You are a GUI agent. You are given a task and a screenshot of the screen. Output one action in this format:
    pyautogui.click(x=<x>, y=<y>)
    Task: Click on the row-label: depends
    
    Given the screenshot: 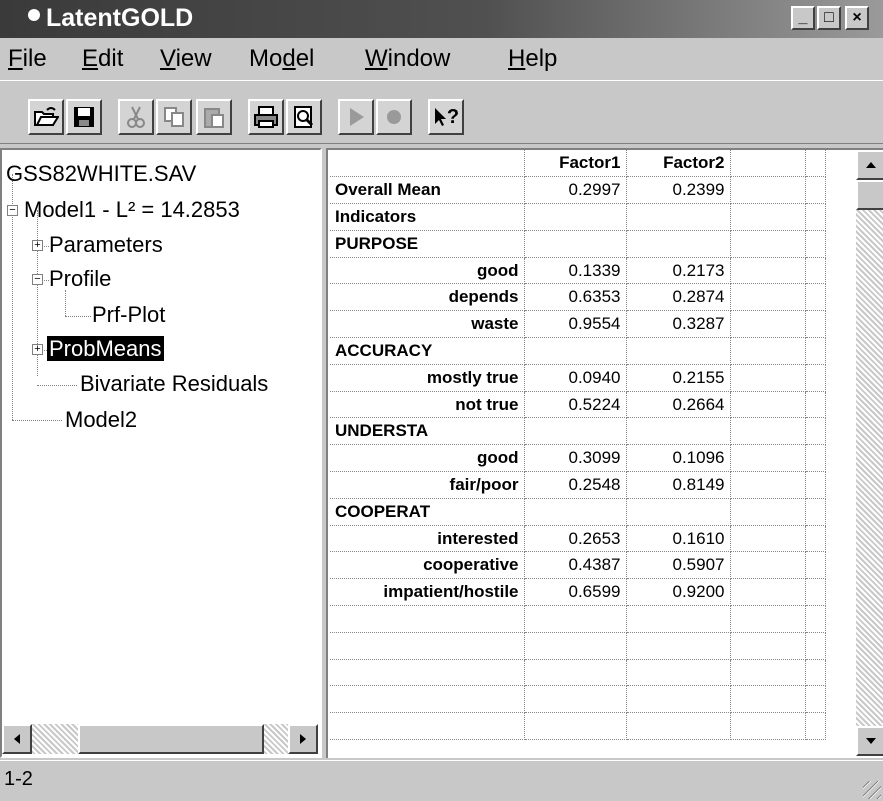 What is the action you would take?
    pyautogui.click(x=427, y=297)
    